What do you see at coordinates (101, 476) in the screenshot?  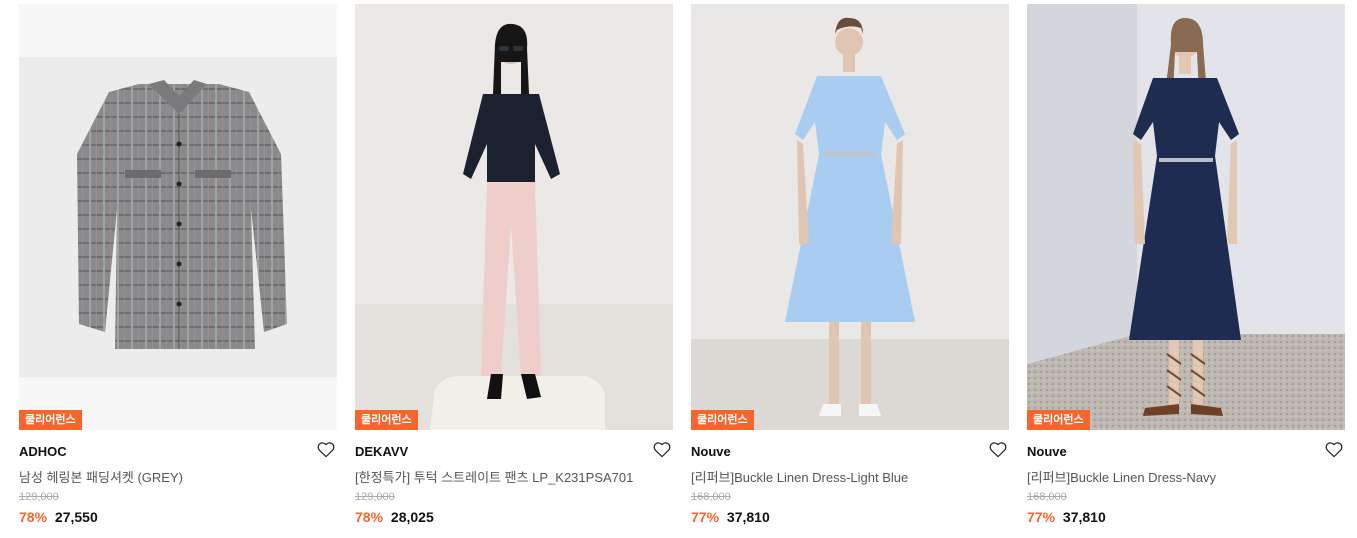 I see `product-name: 남성 헤링본 패딩셔켓 (GREY)` at bounding box center [101, 476].